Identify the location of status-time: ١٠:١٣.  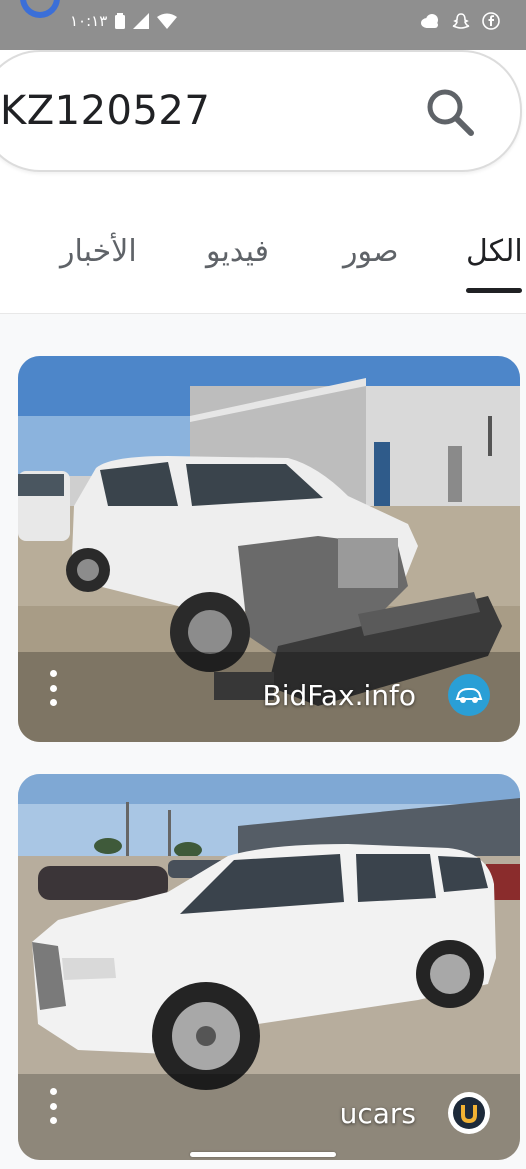
(89, 21).